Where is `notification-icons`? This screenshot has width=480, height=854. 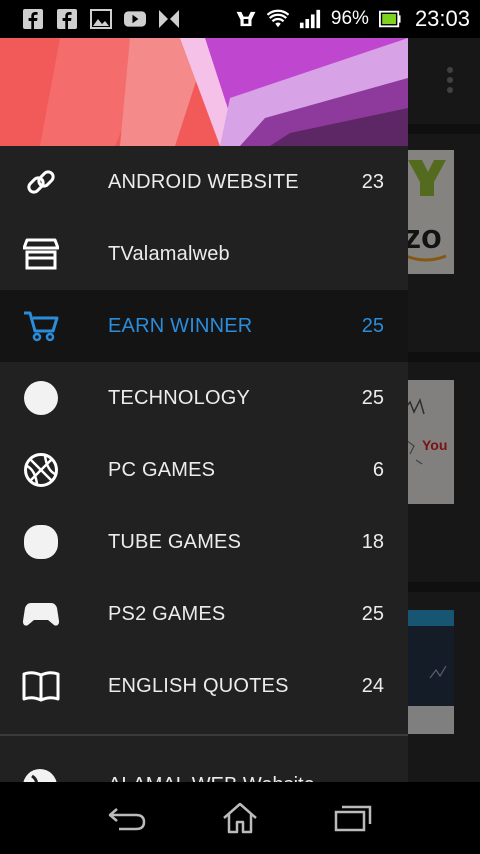 notification-icons is located at coordinates (90, 19).